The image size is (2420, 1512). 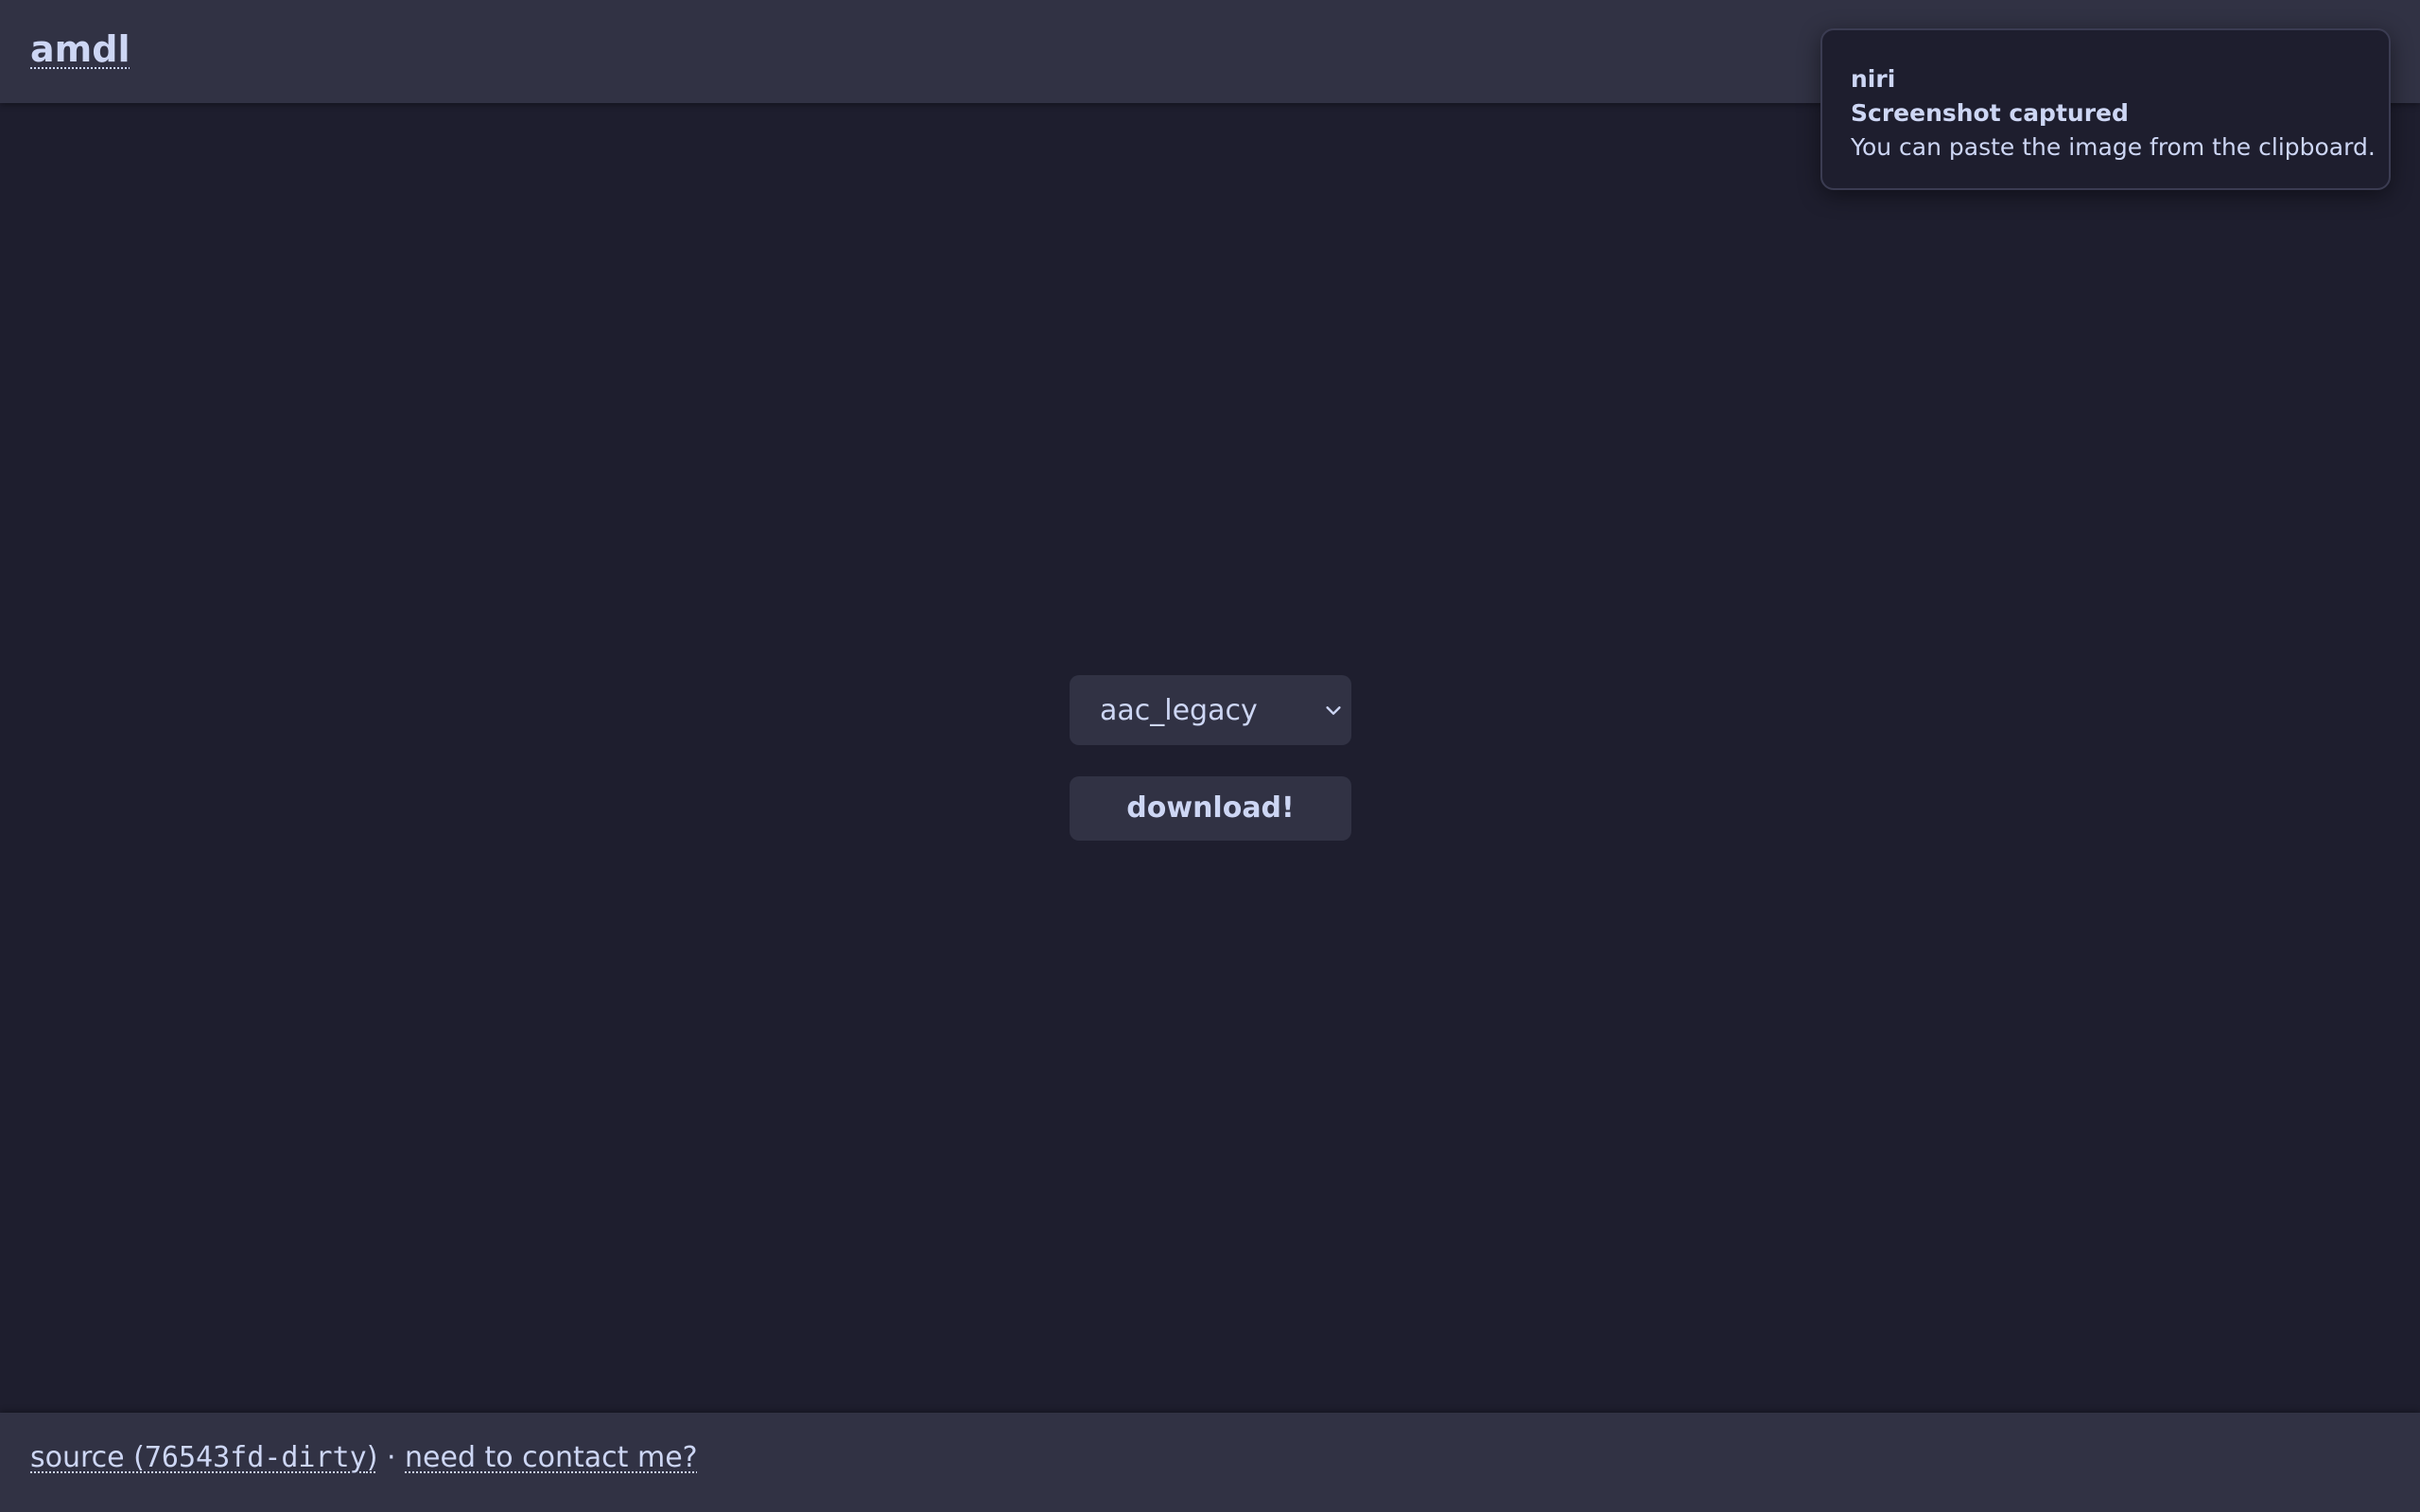 I want to click on notification-app-name: niri, so click(x=1874, y=79).